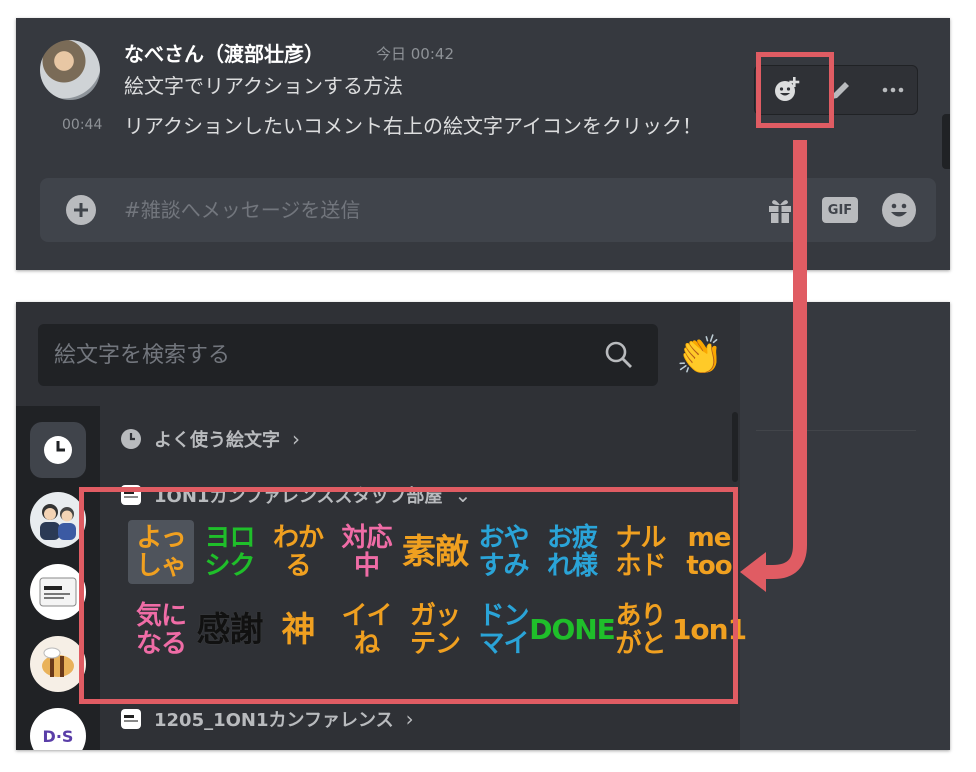  Describe the element at coordinates (618, 354) in the screenshot. I see `search-icon` at that location.